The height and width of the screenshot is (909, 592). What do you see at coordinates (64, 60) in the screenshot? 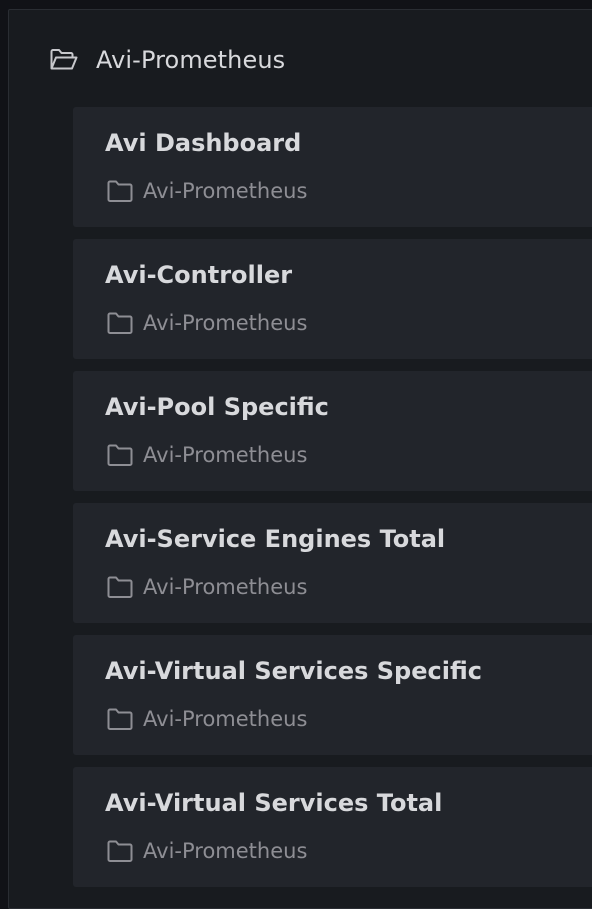
I see `folder-open-icon` at bounding box center [64, 60].